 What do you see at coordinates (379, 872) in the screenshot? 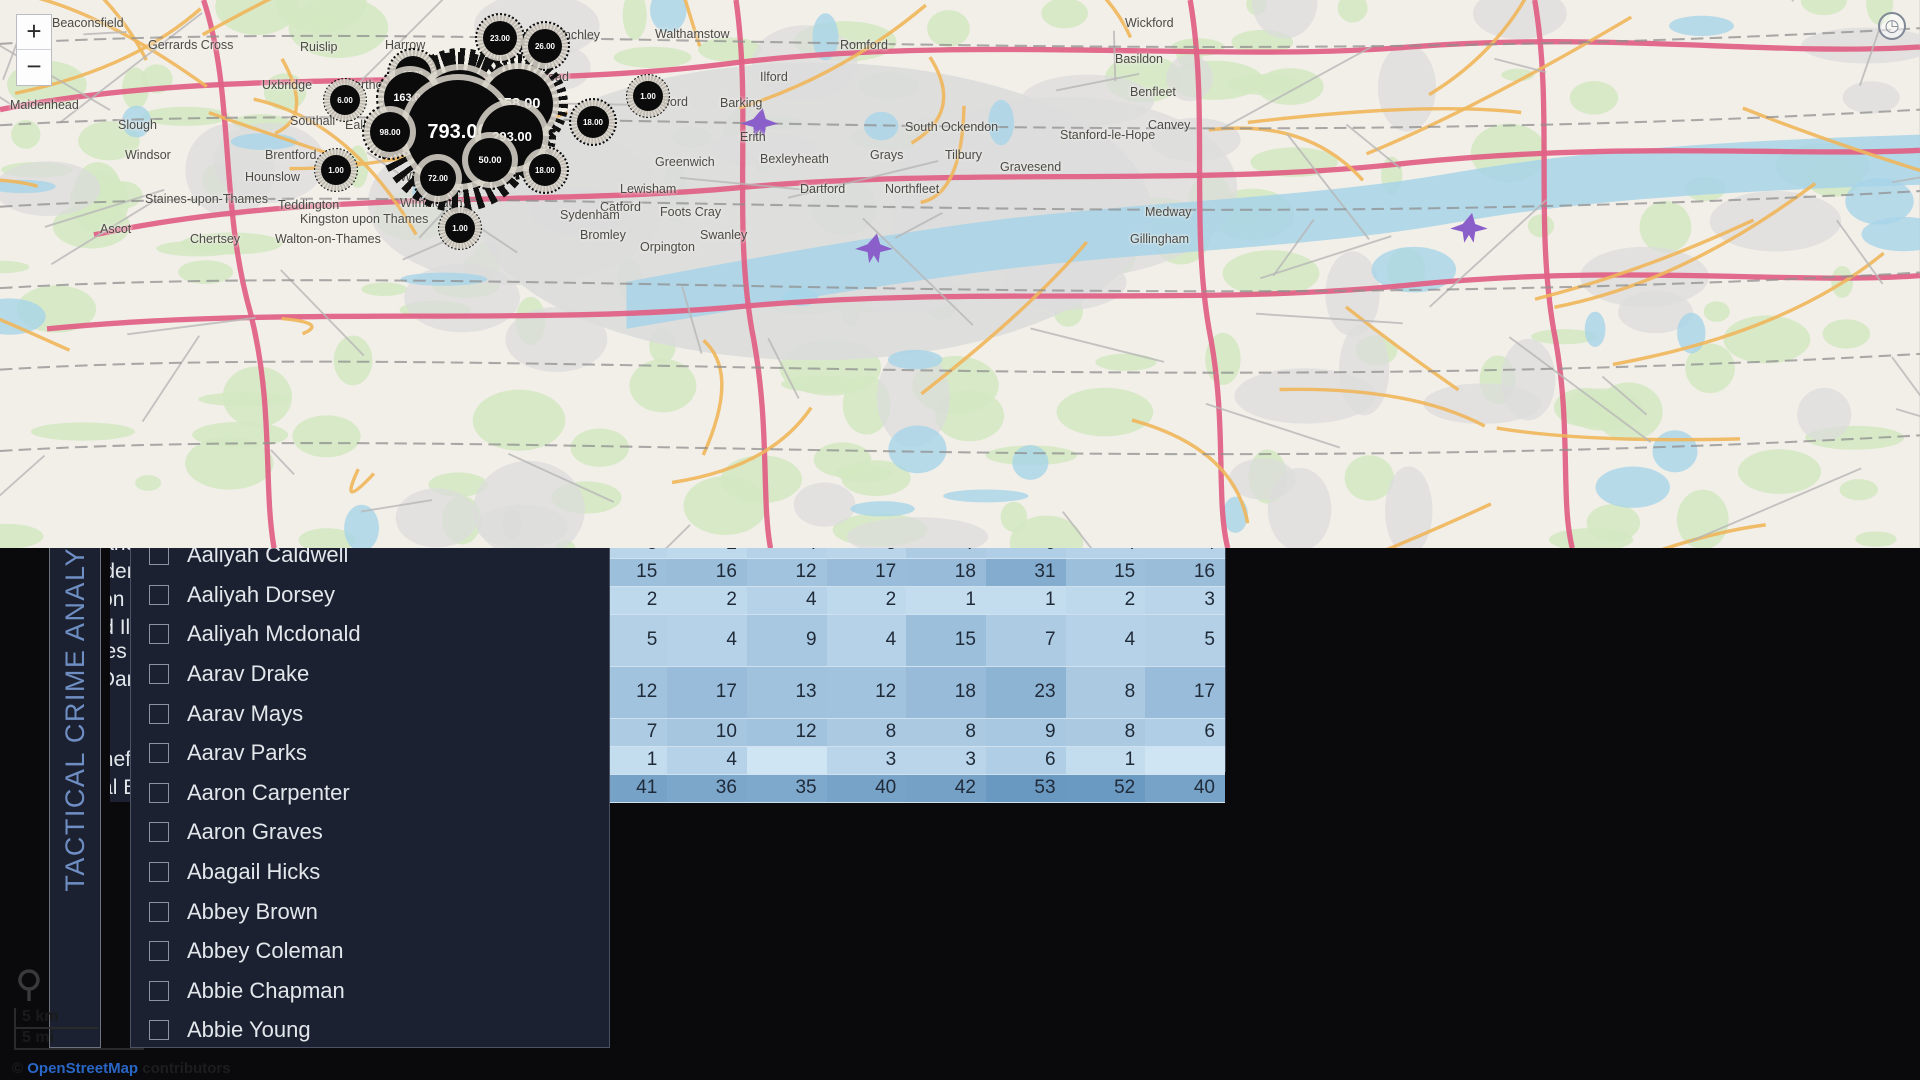
I see `list-item: Abagail Hicks` at bounding box center [379, 872].